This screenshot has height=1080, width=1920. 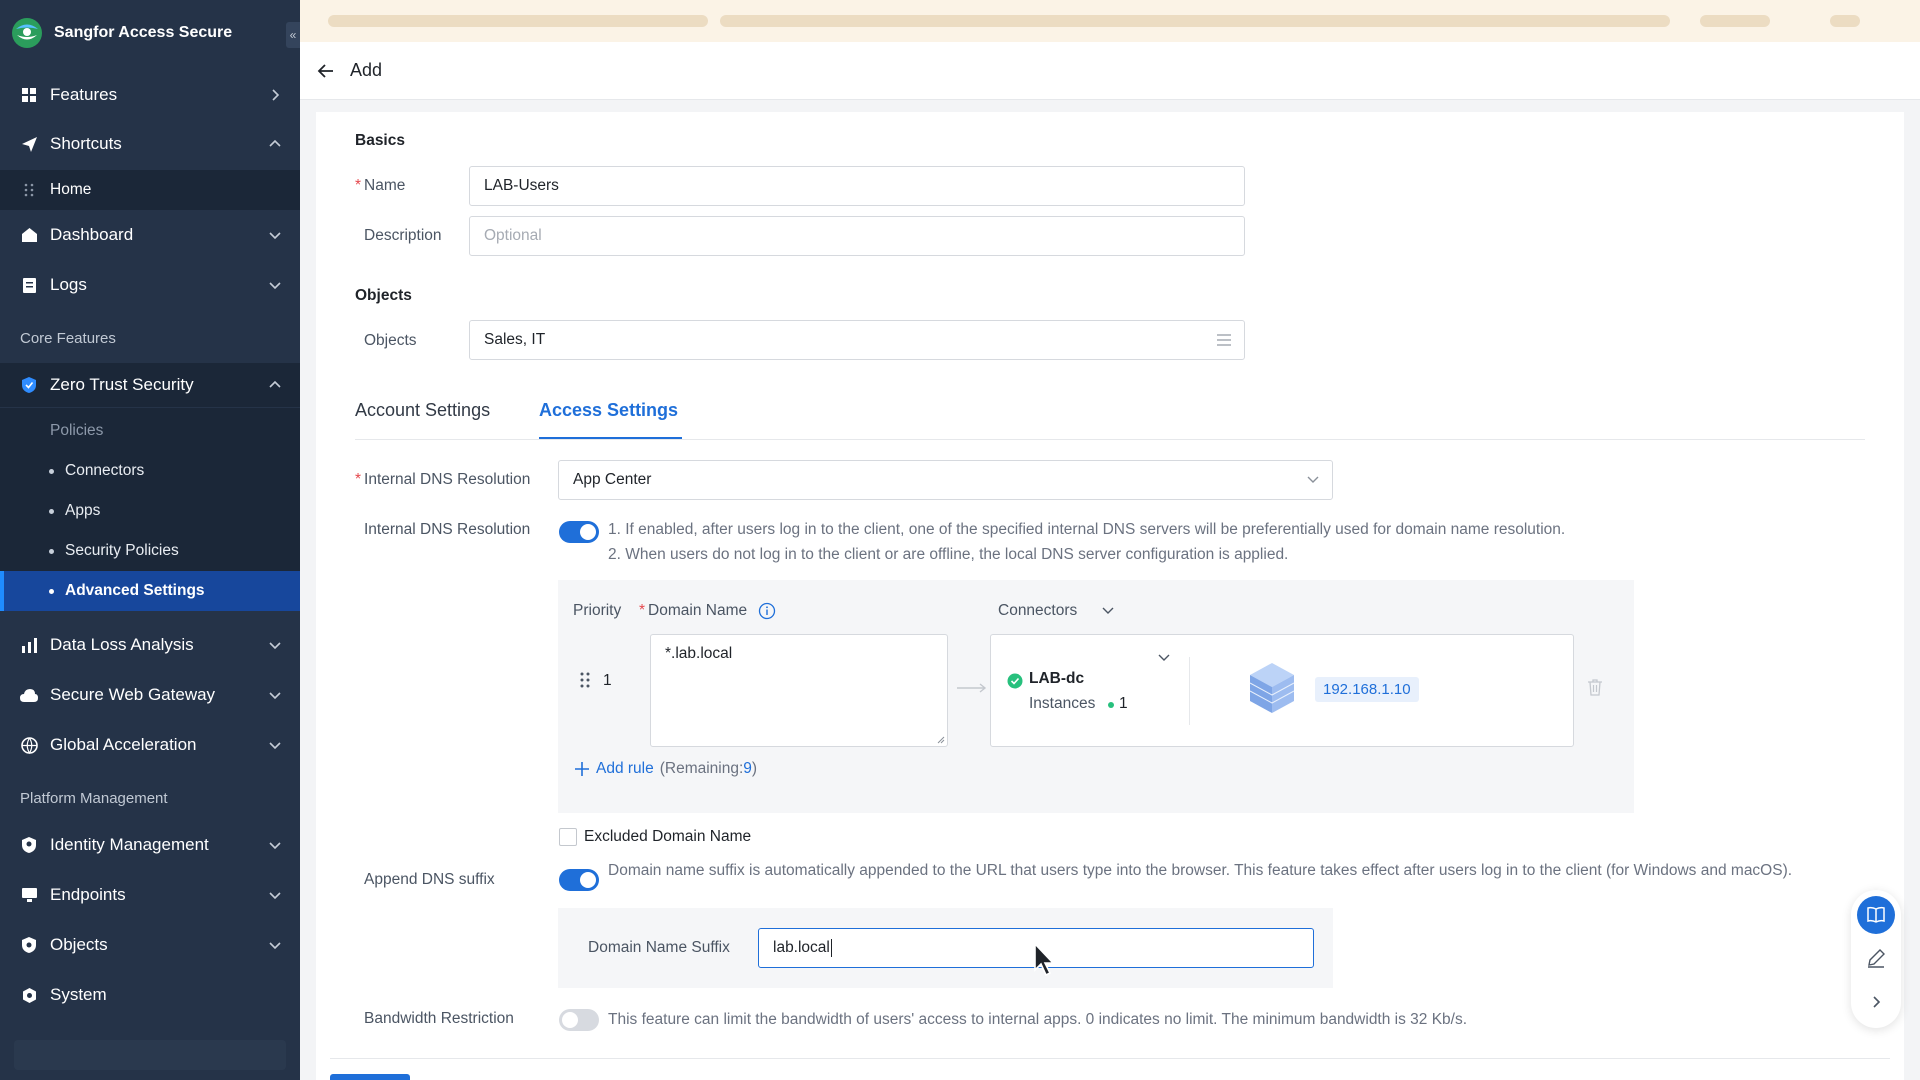 I want to click on nav-system-label: System, so click(x=78, y=994).